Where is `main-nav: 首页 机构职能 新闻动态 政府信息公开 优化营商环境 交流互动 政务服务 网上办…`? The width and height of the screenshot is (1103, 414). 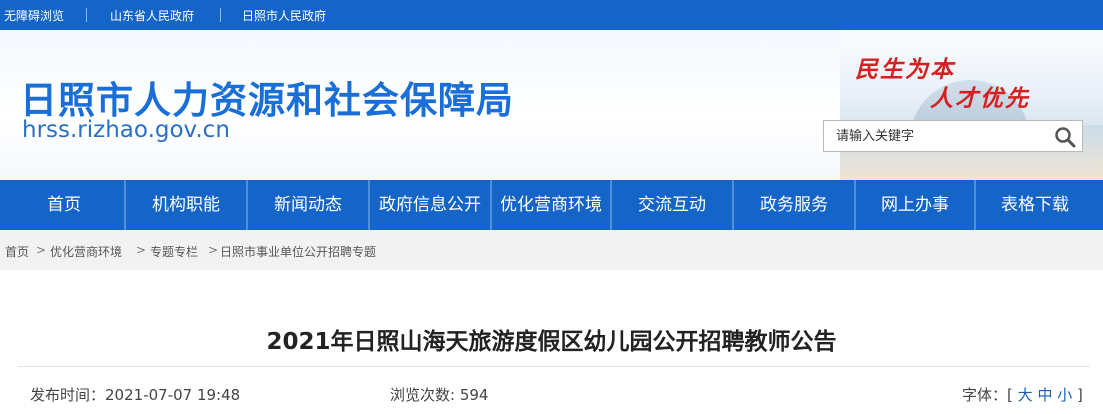
main-nav: 首页 机构职能 新闻动态 政府信息公开 优化营商环境 交流互动 政务服务 网上办… is located at coordinates (551, 205).